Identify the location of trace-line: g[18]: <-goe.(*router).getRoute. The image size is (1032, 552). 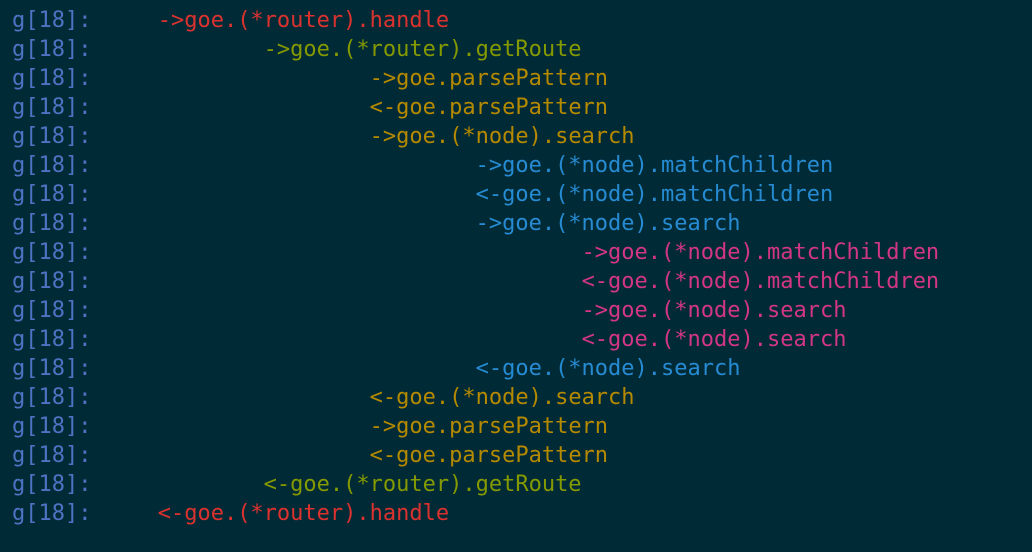
(518, 484).